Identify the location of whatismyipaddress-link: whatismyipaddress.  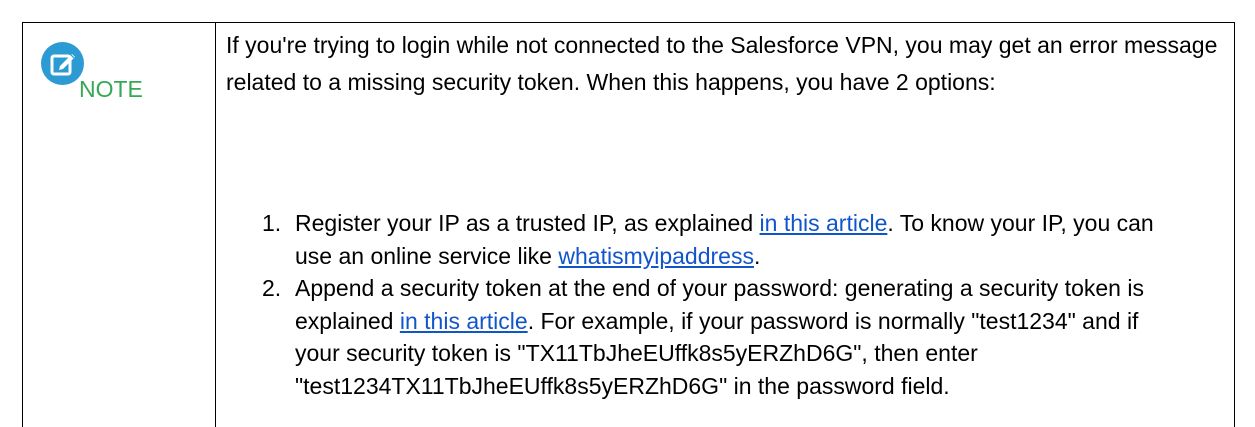
(656, 256).